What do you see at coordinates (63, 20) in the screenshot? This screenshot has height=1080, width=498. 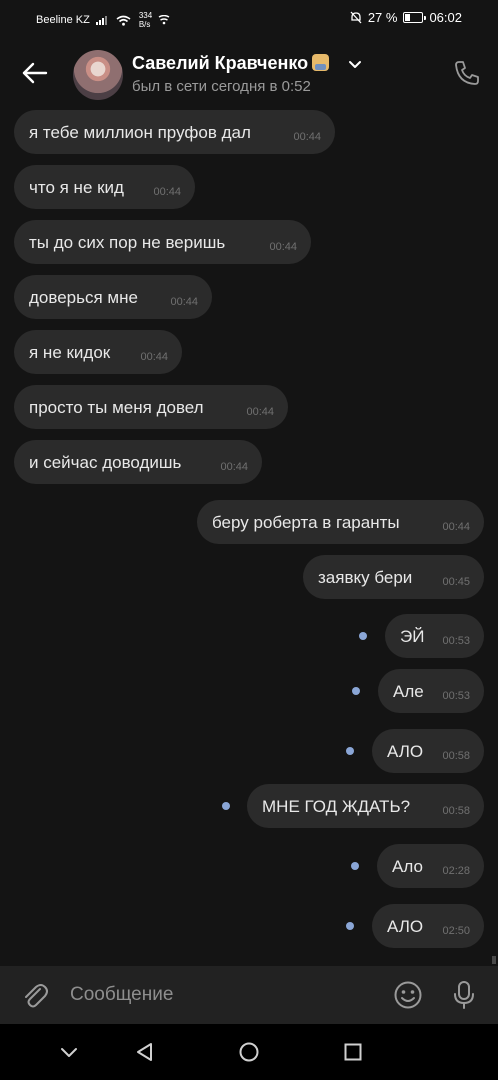 I see `carrier-label: Beeline KZ` at bounding box center [63, 20].